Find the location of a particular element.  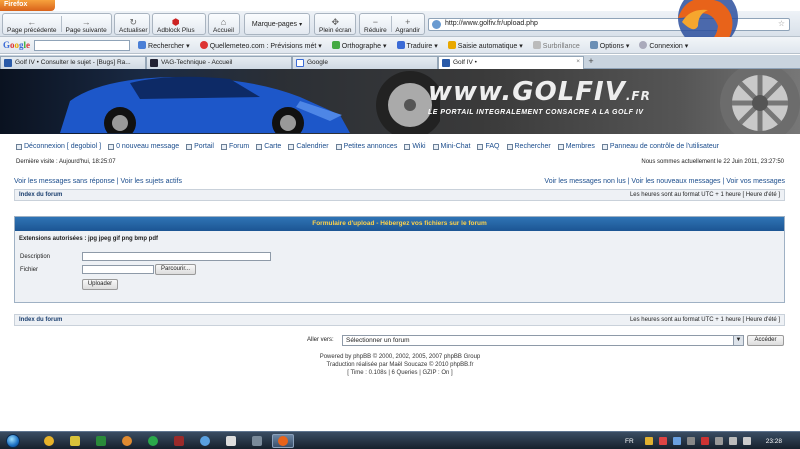

firefox-icon is located at coordinates (283, 440).